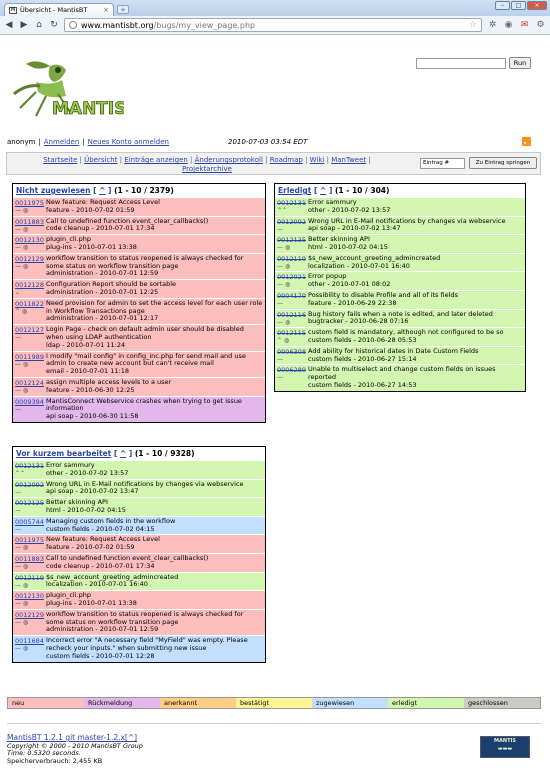 The width and height of the screenshot is (550, 781). I want to click on issue-id-link: 0006289, so click(291, 370).